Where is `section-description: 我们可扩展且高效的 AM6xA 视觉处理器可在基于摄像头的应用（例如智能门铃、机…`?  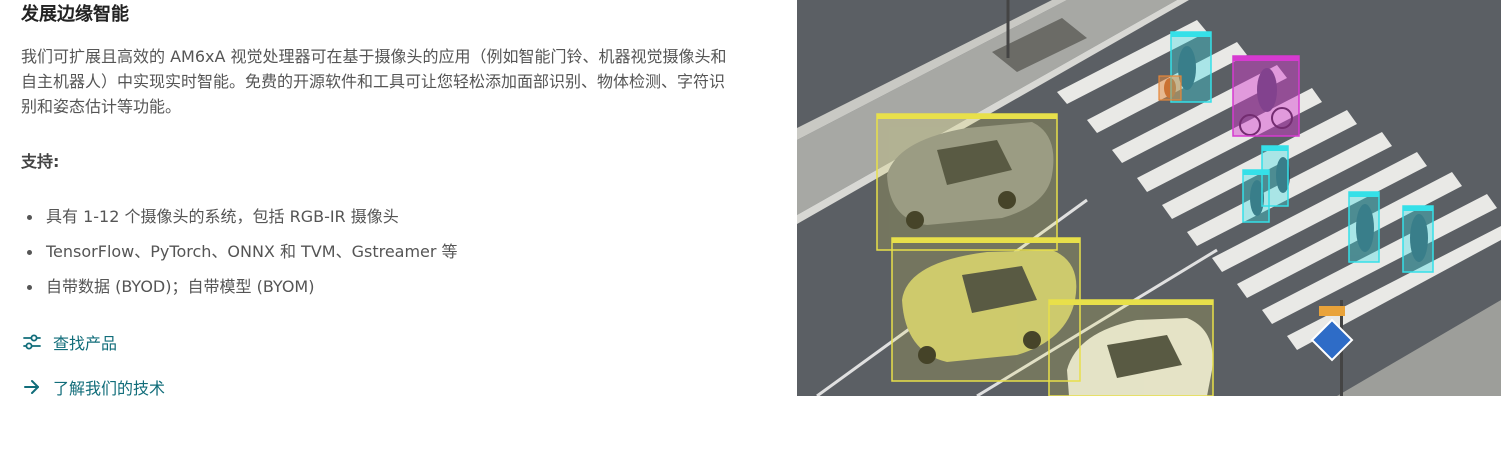 section-description: 我们可扩展且高效的 AM6xA 视觉处理器可在基于摄像头的应用（例如智能门铃、机… is located at coordinates (374, 81).